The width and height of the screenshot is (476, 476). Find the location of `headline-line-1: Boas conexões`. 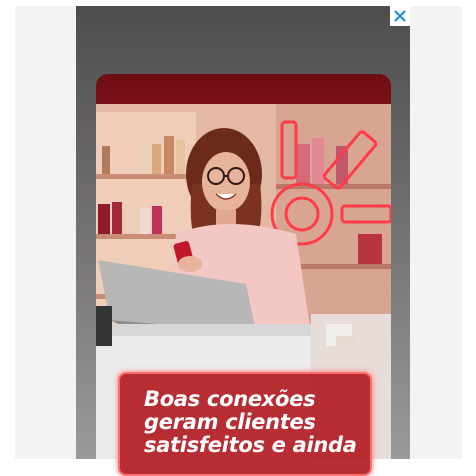

headline-line-1: Boas conexões is located at coordinates (230, 399).